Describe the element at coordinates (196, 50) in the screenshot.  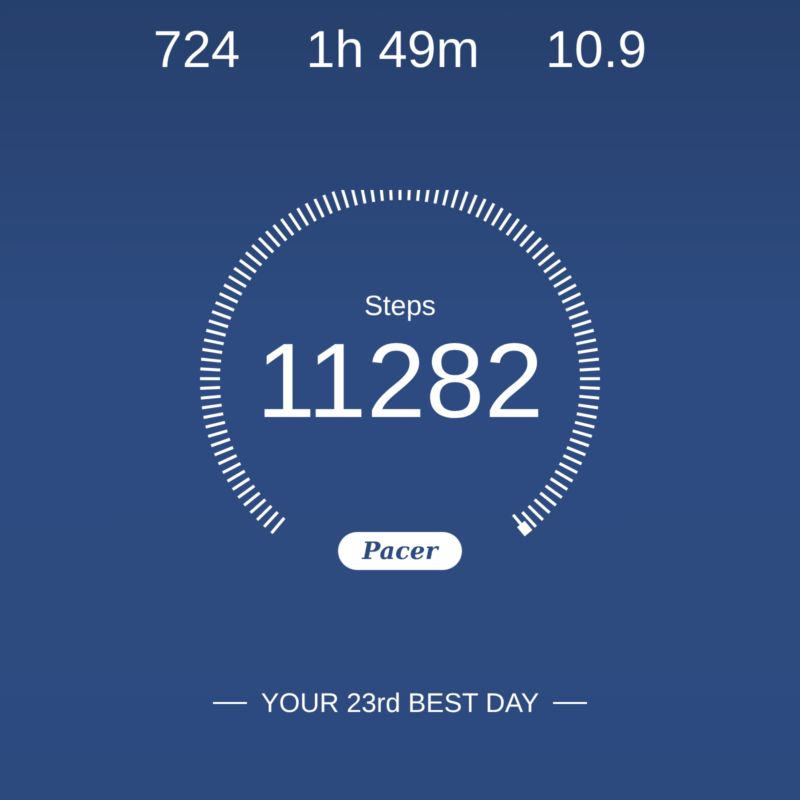
I see `stat-value: 724` at that location.